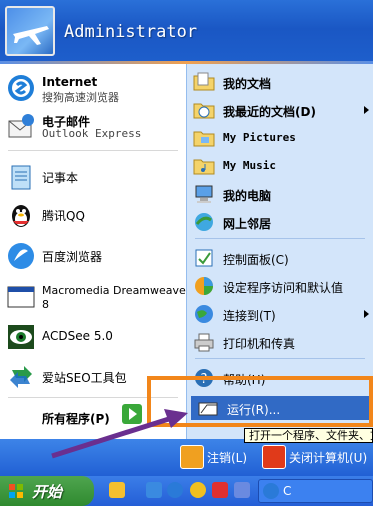  What do you see at coordinates (31, 35) in the screenshot?
I see `airplane-icon` at bounding box center [31, 35].